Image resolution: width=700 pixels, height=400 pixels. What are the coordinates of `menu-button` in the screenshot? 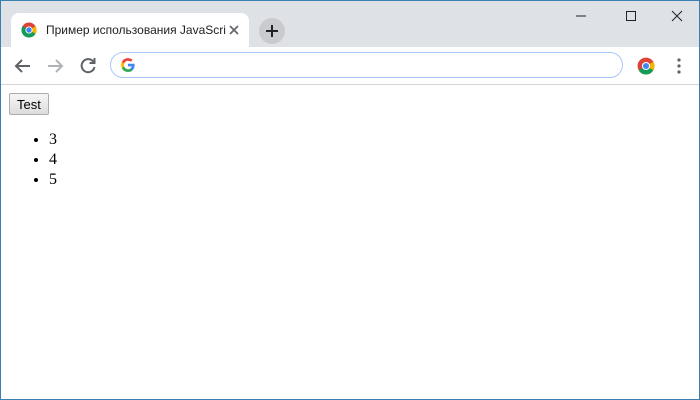 It's located at (679, 66).